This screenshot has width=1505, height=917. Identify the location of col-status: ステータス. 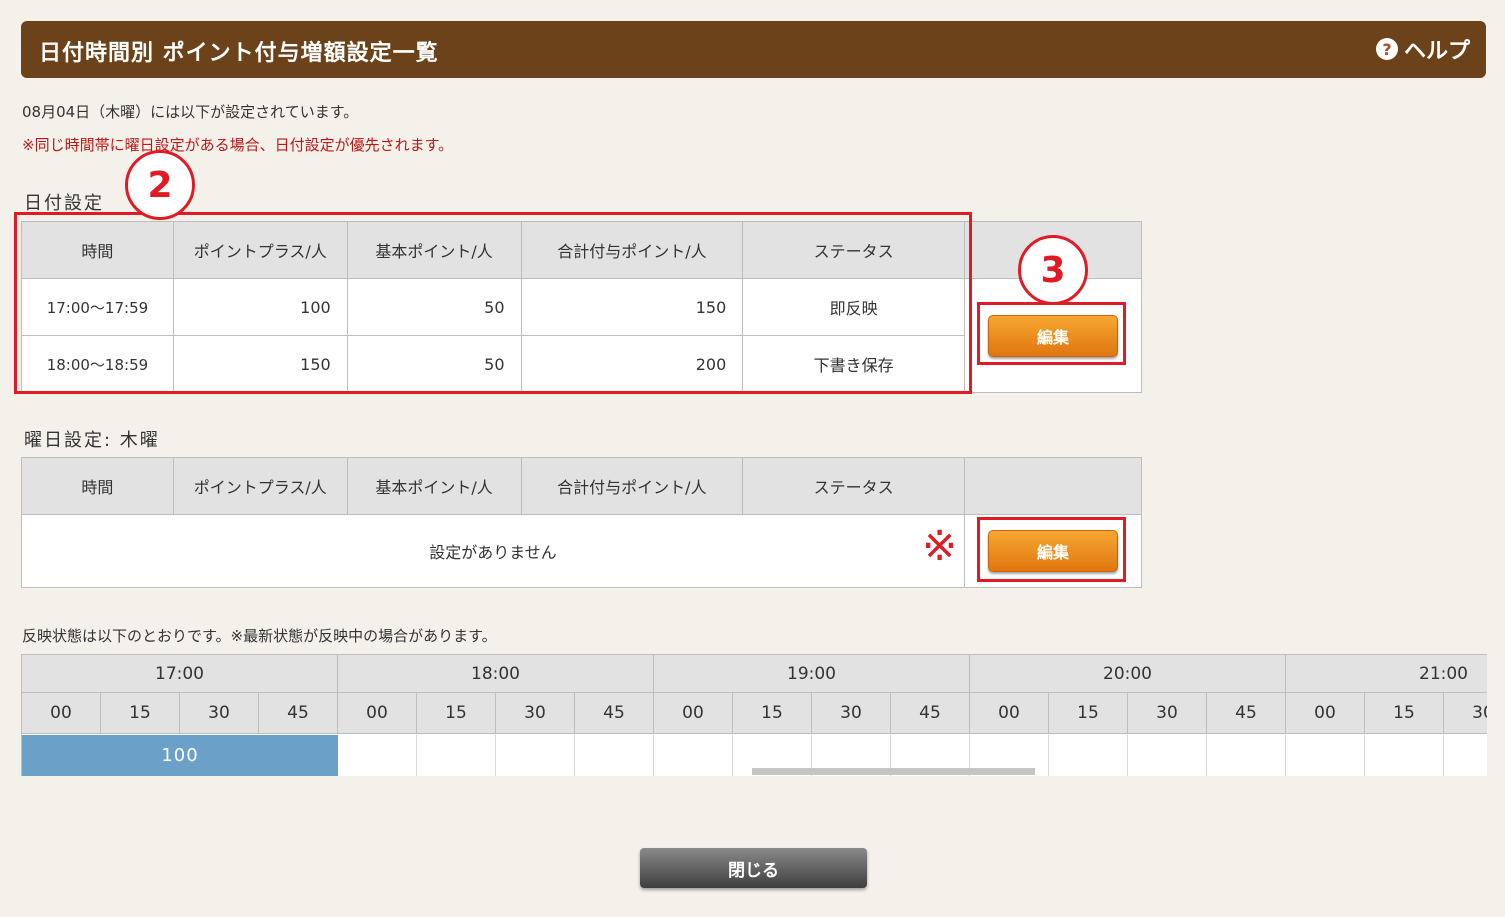
(854, 486).